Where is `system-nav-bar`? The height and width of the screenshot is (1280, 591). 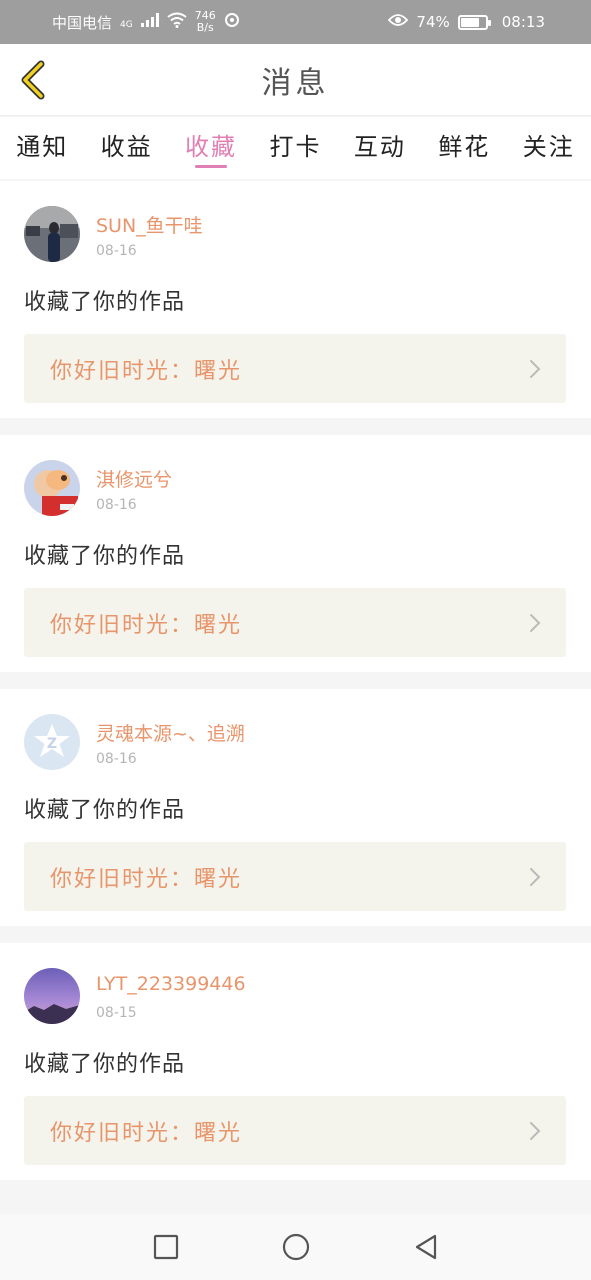
system-nav-bar is located at coordinates (295, 1247).